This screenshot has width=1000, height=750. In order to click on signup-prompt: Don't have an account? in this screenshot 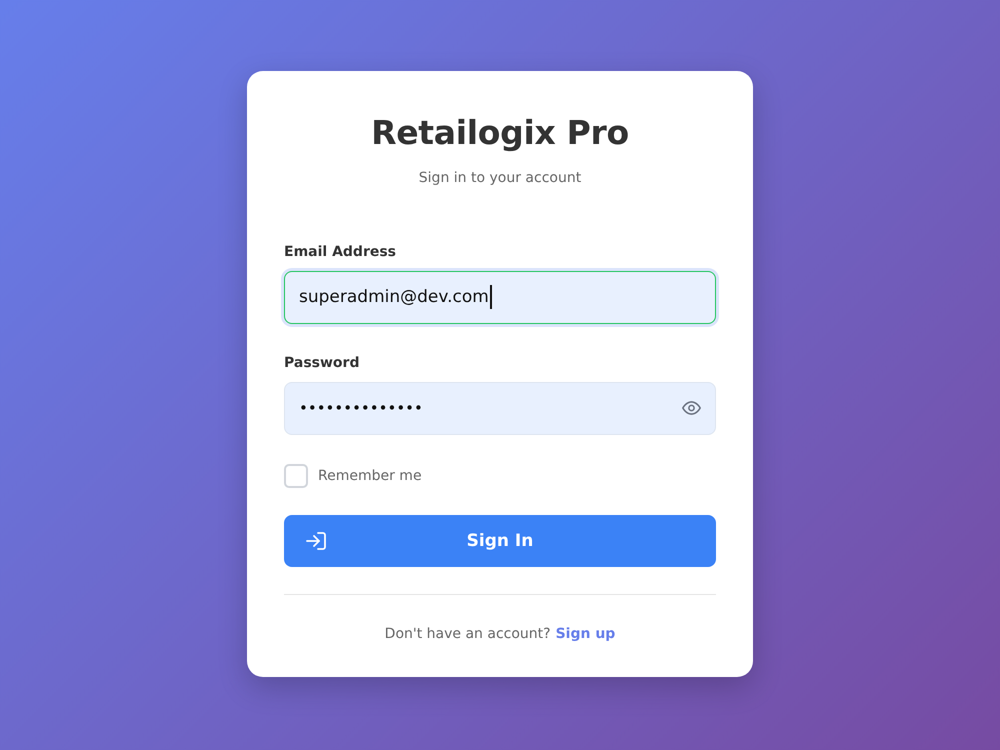, I will do `click(467, 634)`.